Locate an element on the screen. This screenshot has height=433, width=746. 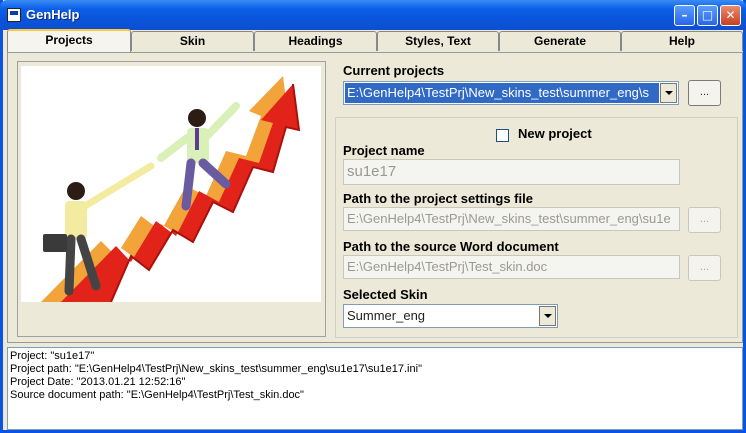
current-projects-label: Current projects is located at coordinates (394, 70).